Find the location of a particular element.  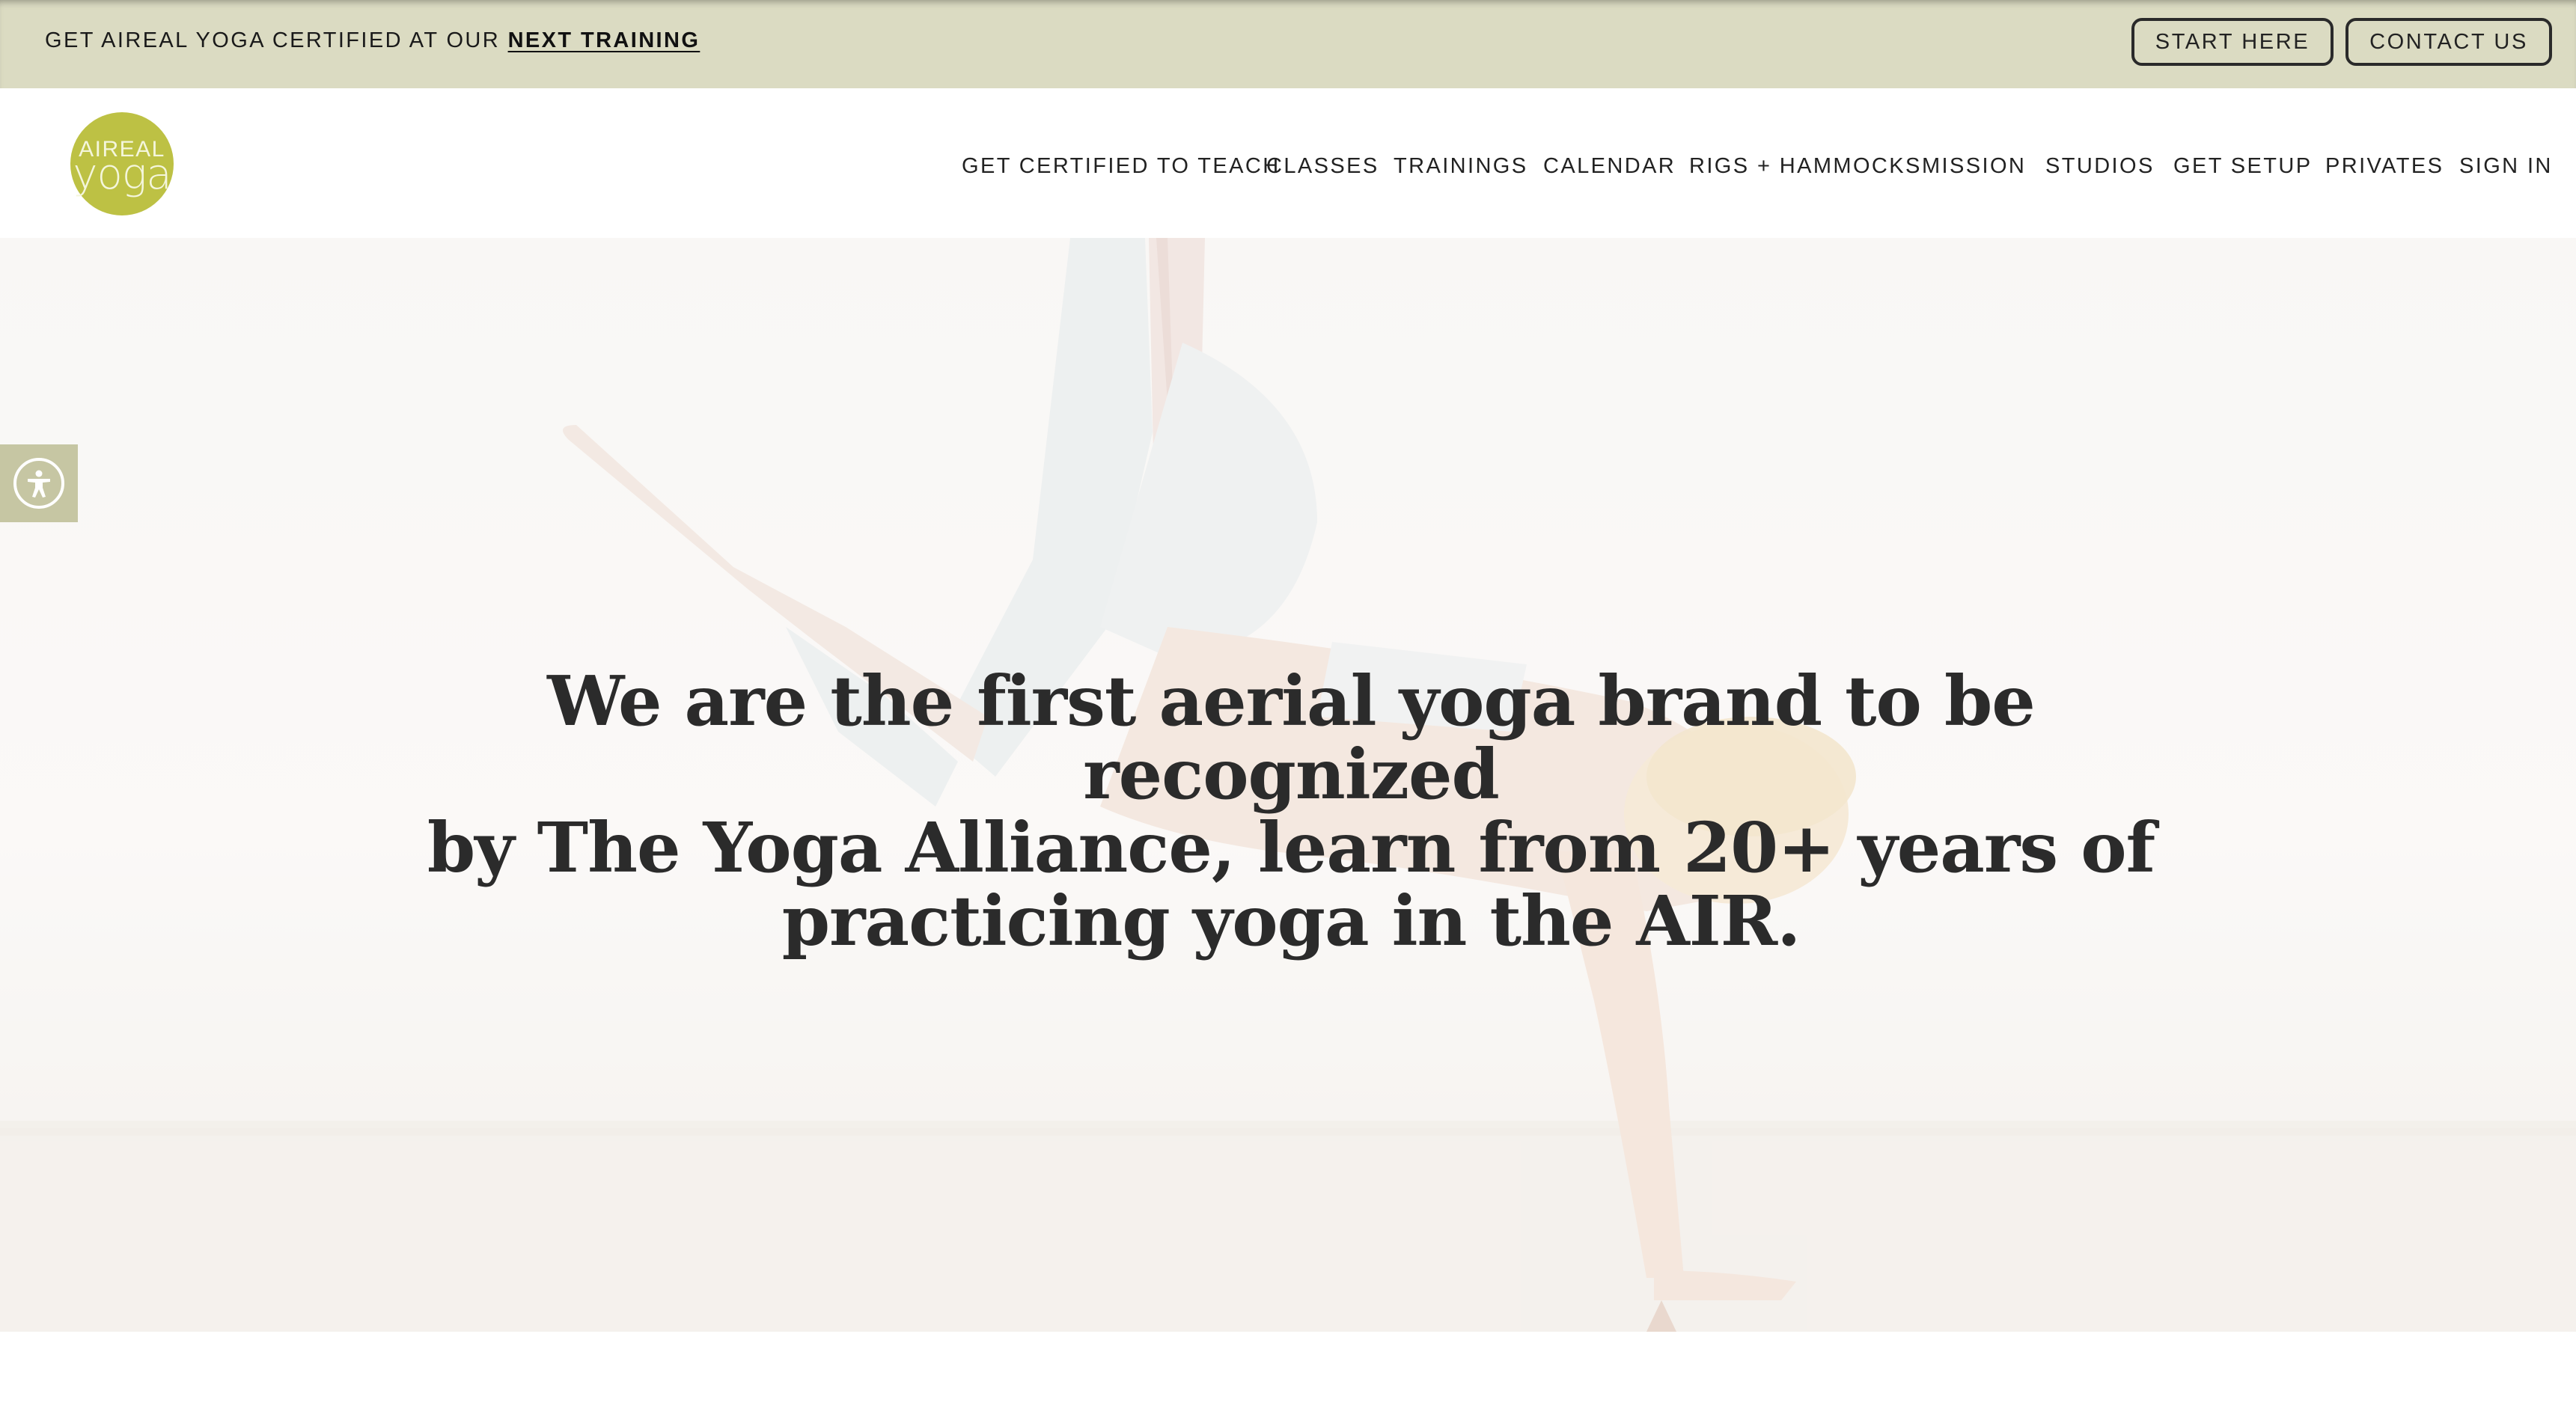

nav-get-certified: GET CERTIFIED TO TEACH is located at coordinates (1121, 166).